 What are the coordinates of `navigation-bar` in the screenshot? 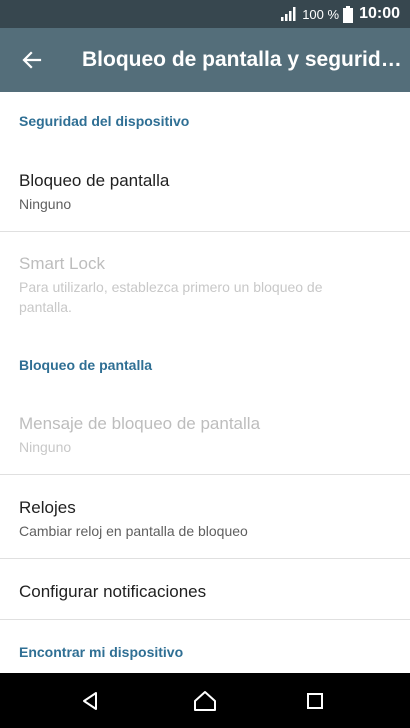 It's located at (205, 700).